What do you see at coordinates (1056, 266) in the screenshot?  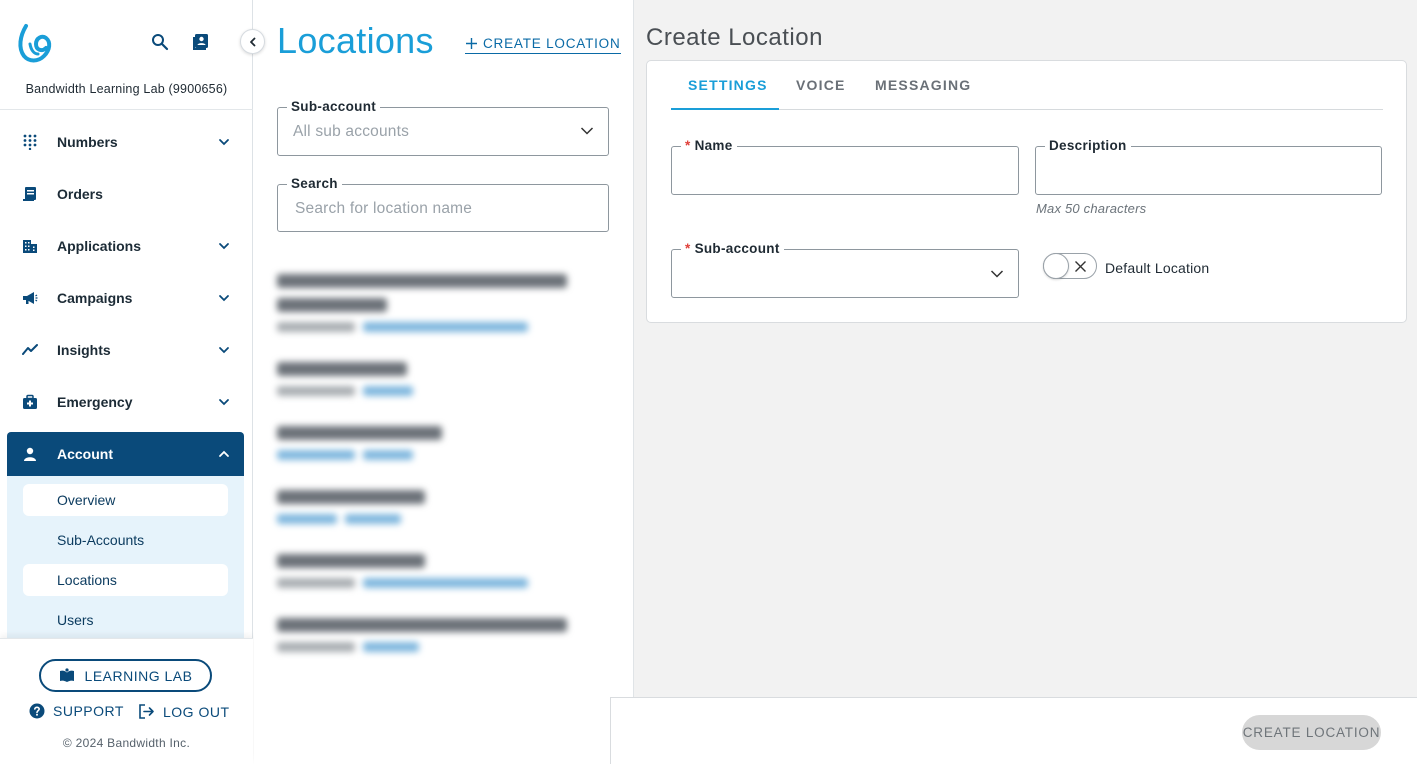 I see `toggle-knob` at bounding box center [1056, 266].